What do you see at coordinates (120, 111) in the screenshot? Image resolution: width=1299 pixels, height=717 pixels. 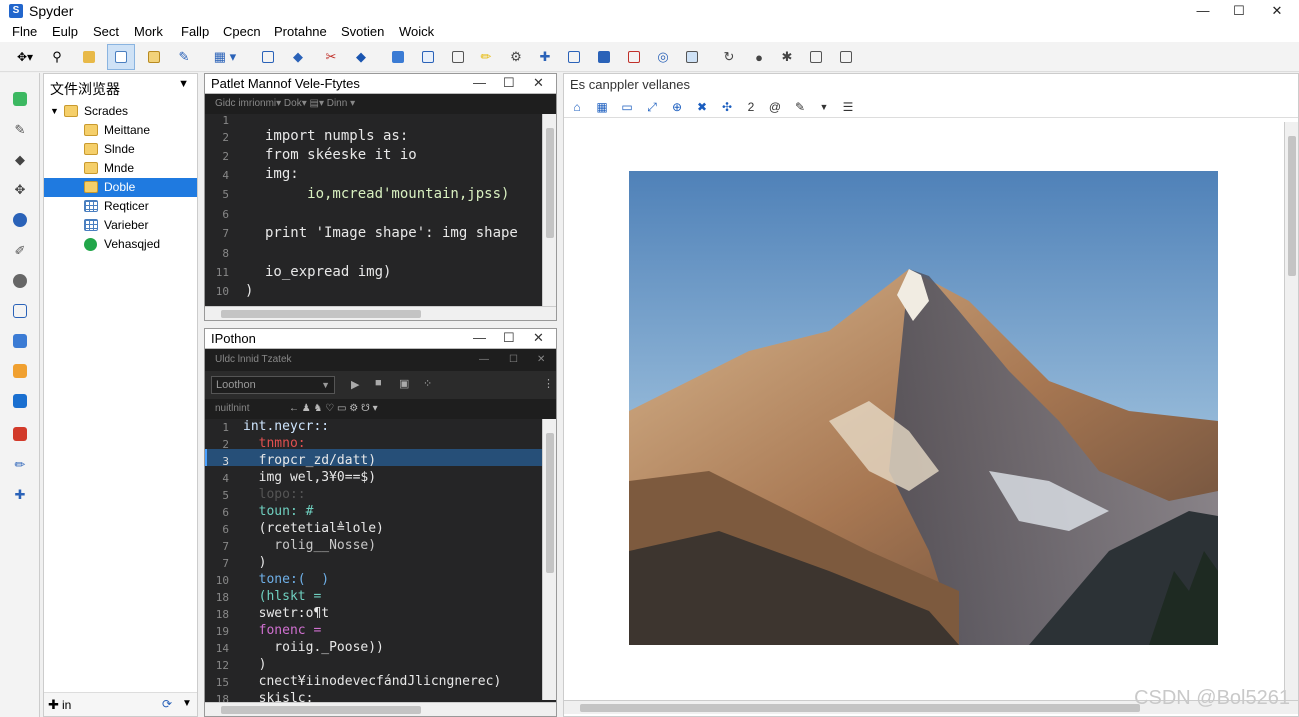 I see `tree-root: ▼ Scrades` at bounding box center [120, 111].